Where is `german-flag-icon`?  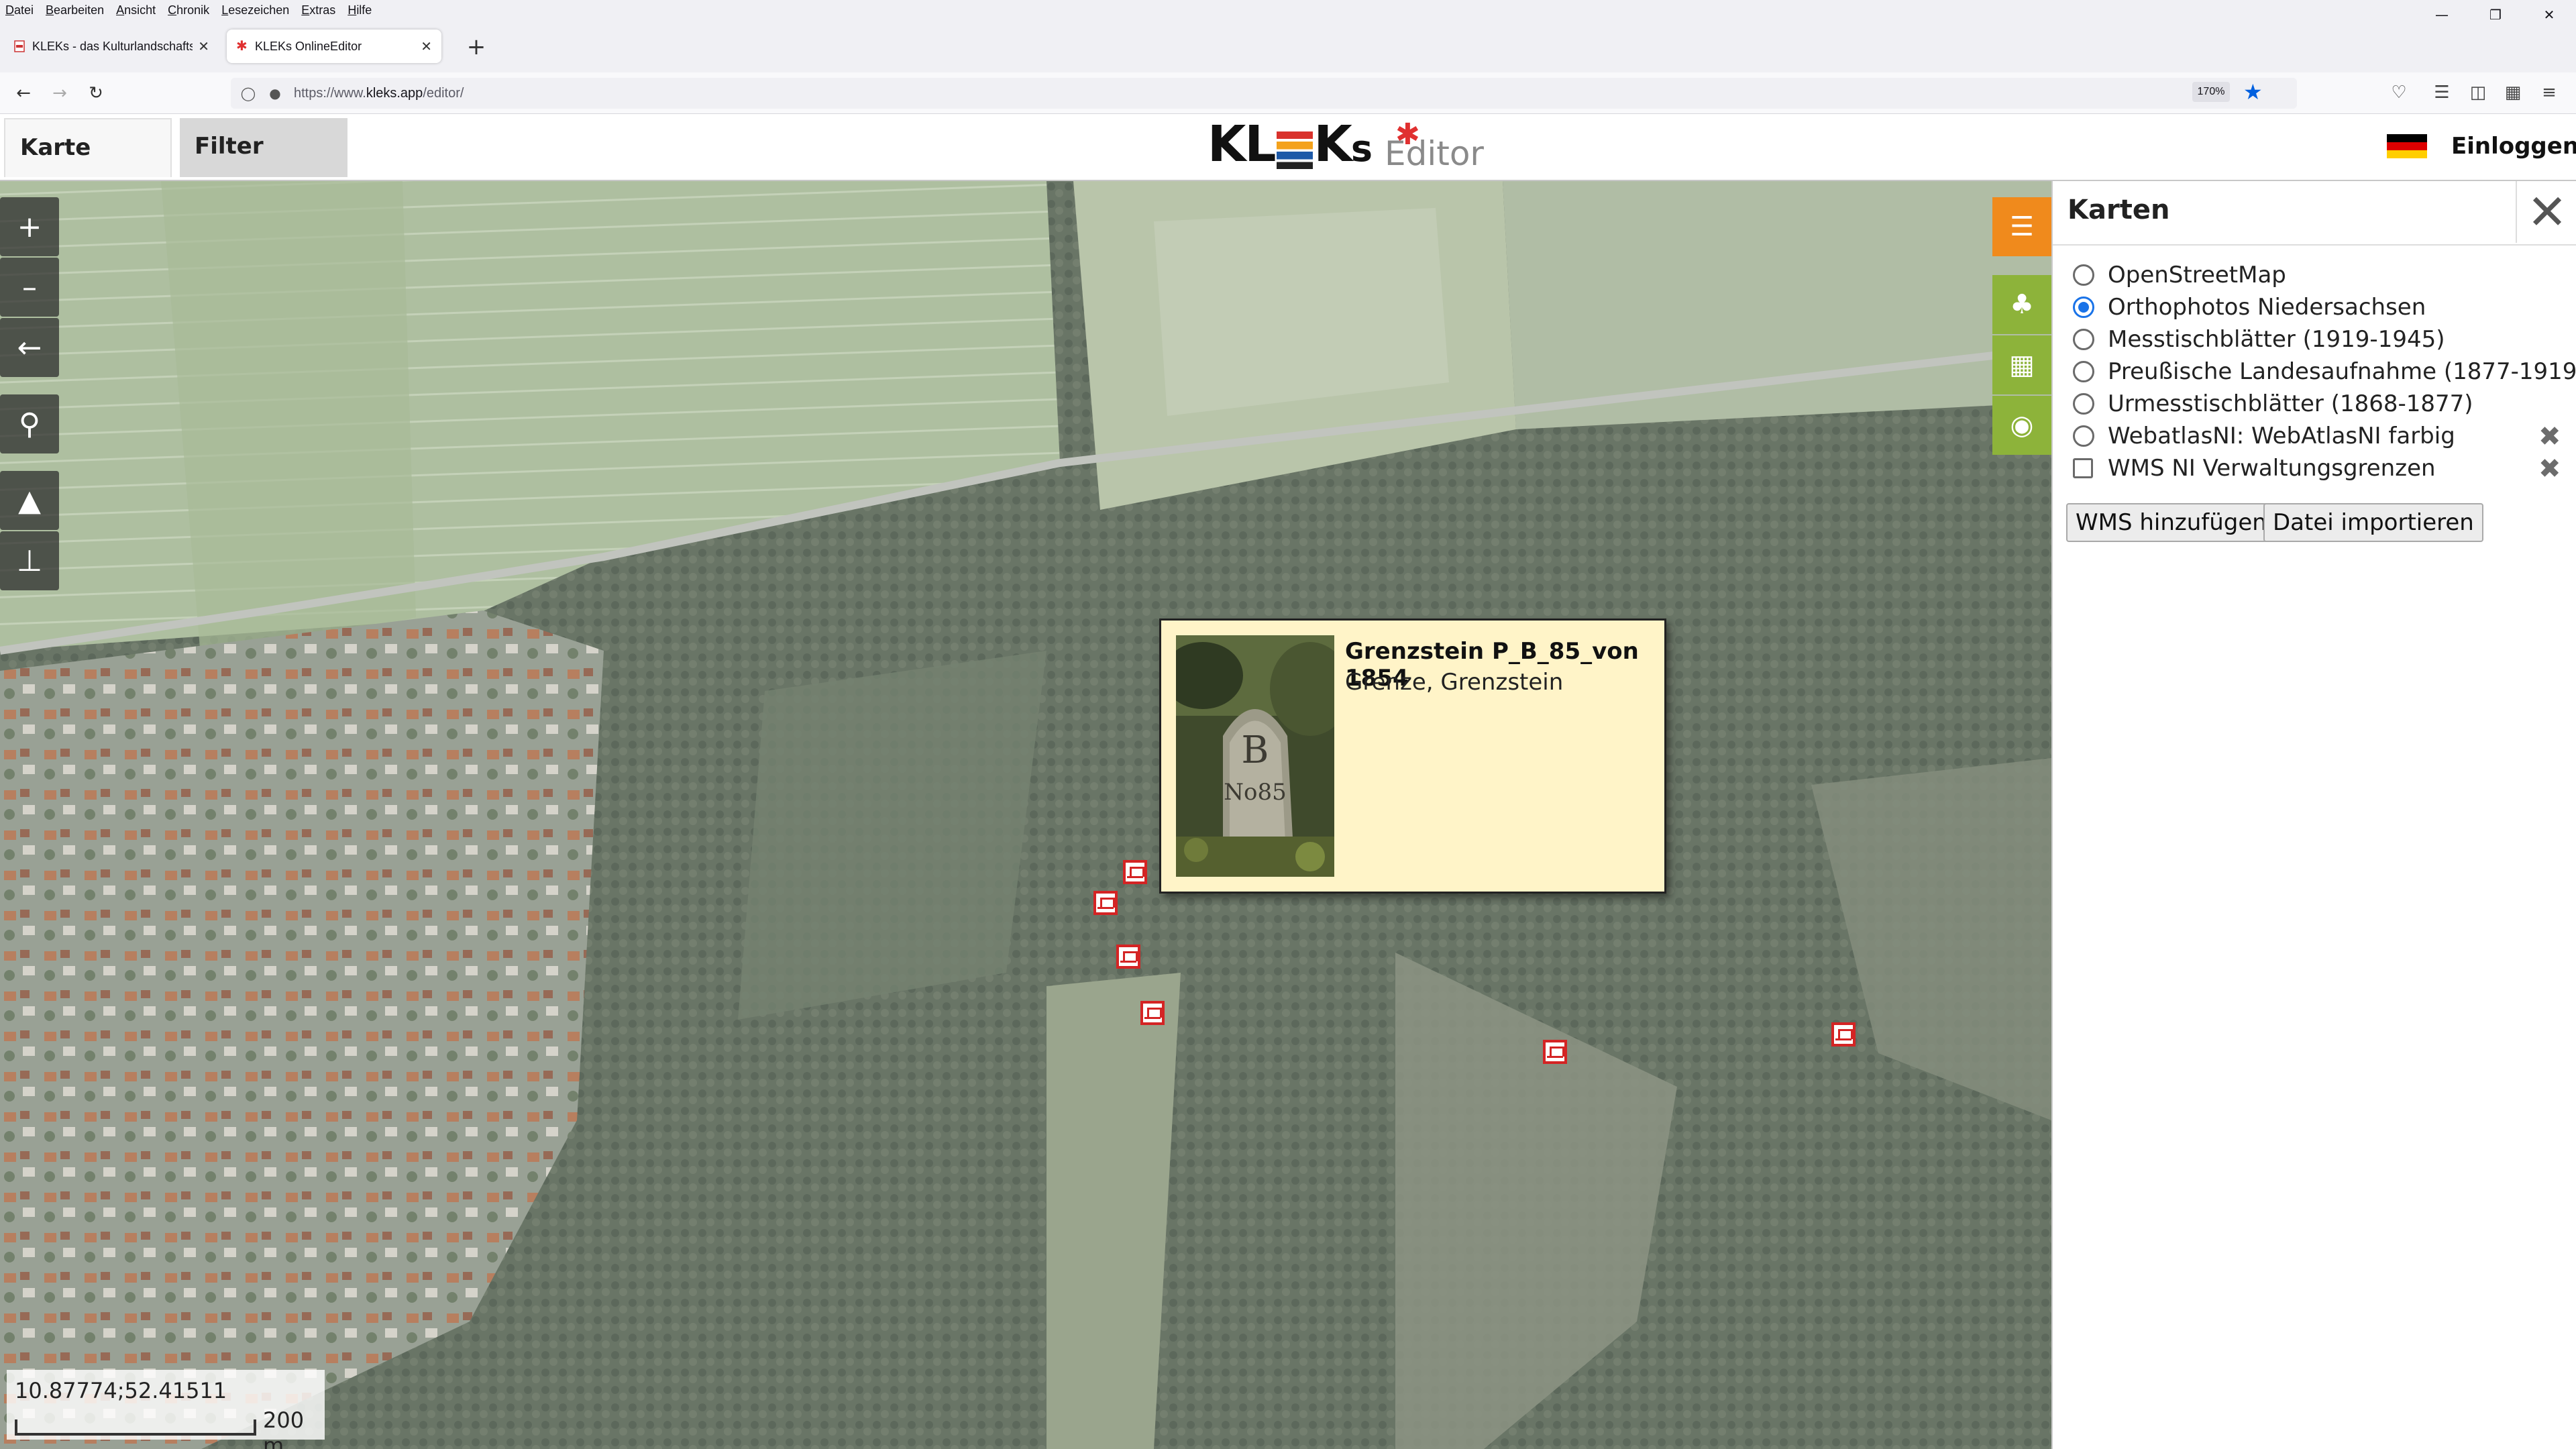
german-flag-icon is located at coordinates (2407, 146).